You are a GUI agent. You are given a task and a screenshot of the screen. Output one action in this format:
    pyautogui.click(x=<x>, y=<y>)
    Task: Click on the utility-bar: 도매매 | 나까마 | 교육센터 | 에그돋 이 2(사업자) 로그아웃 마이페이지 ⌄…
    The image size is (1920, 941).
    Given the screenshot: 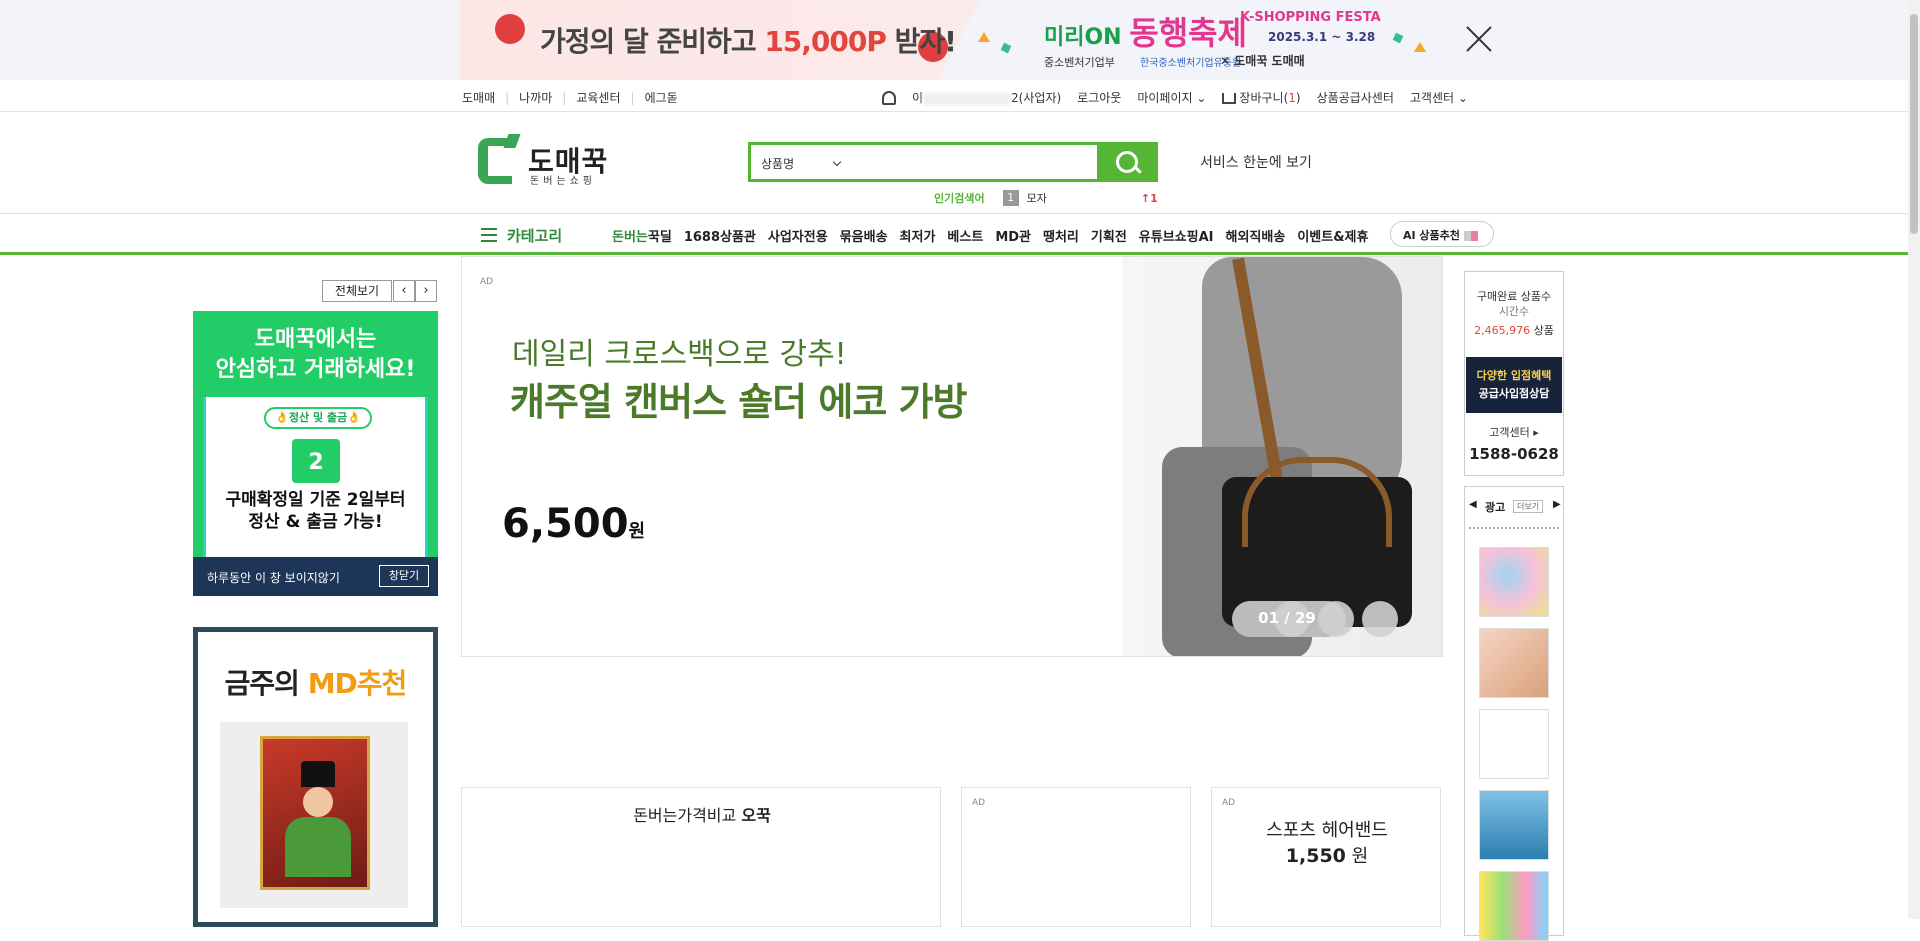 What is the action you would take?
    pyautogui.click(x=954, y=96)
    